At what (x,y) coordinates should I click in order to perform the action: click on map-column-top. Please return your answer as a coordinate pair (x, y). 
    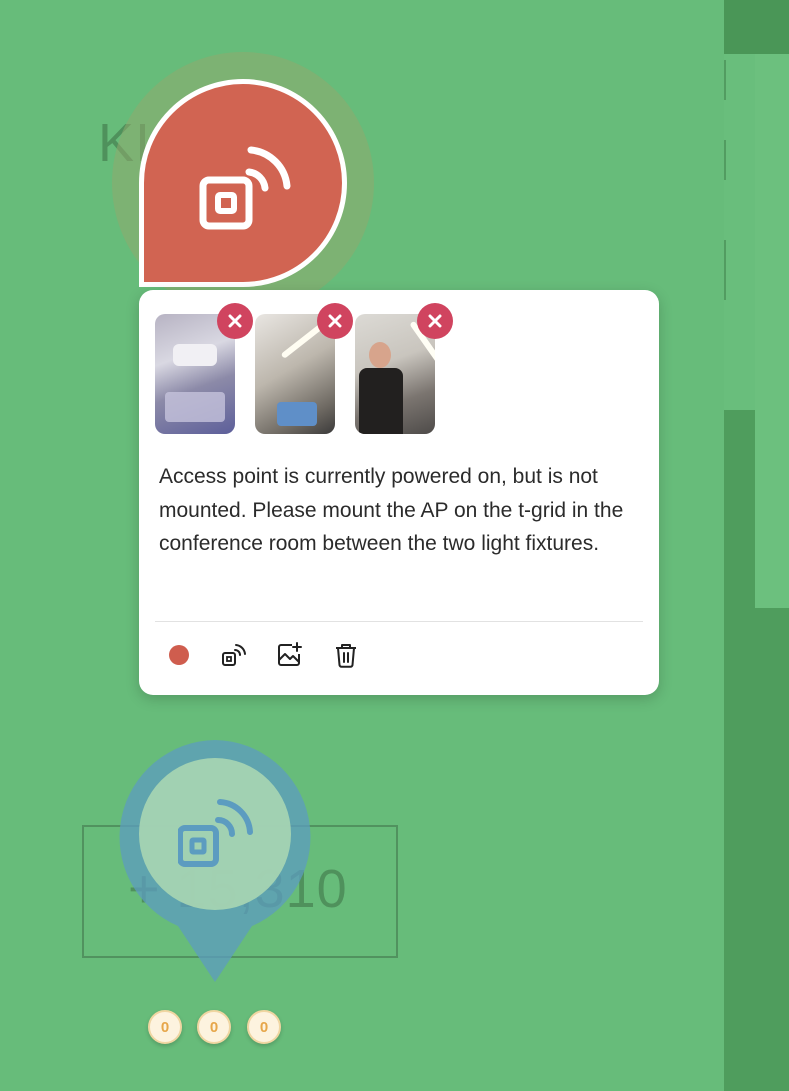
    Looking at the image, I should click on (756, 27).